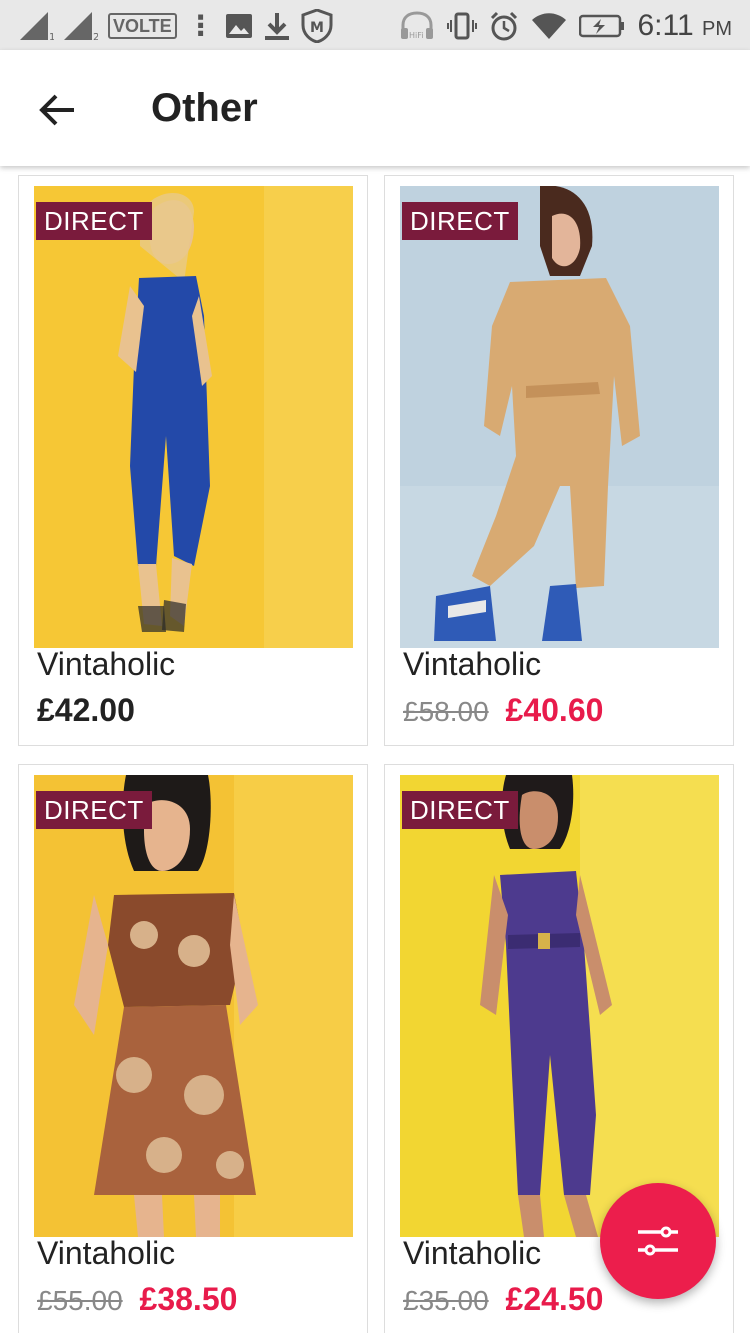  What do you see at coordinates (375, 108) in the screenshot?
I see `app-bar: Other` at bounding box center [375, 108].